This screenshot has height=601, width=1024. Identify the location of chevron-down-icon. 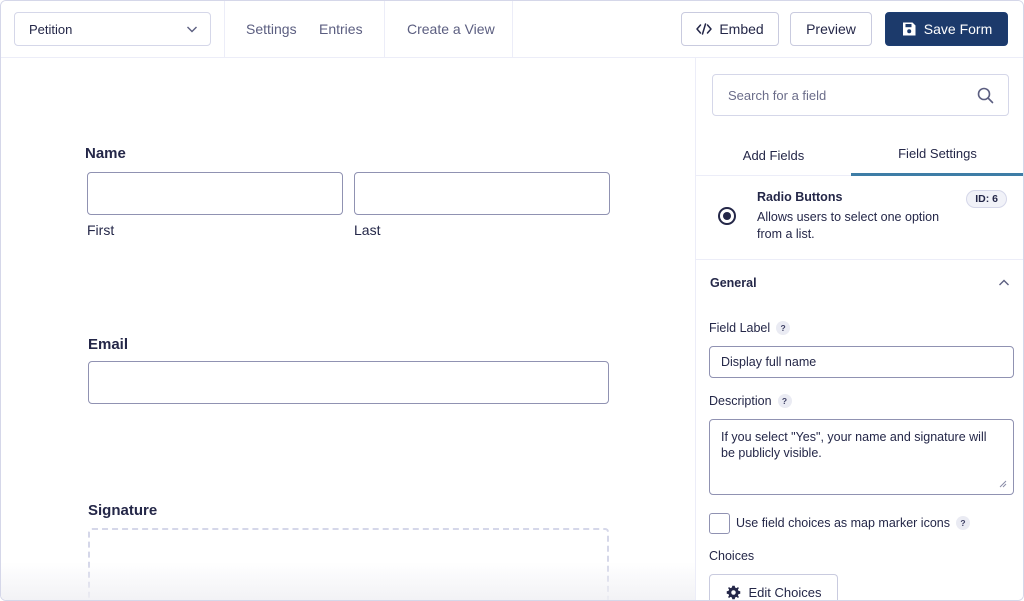
(192, 29).